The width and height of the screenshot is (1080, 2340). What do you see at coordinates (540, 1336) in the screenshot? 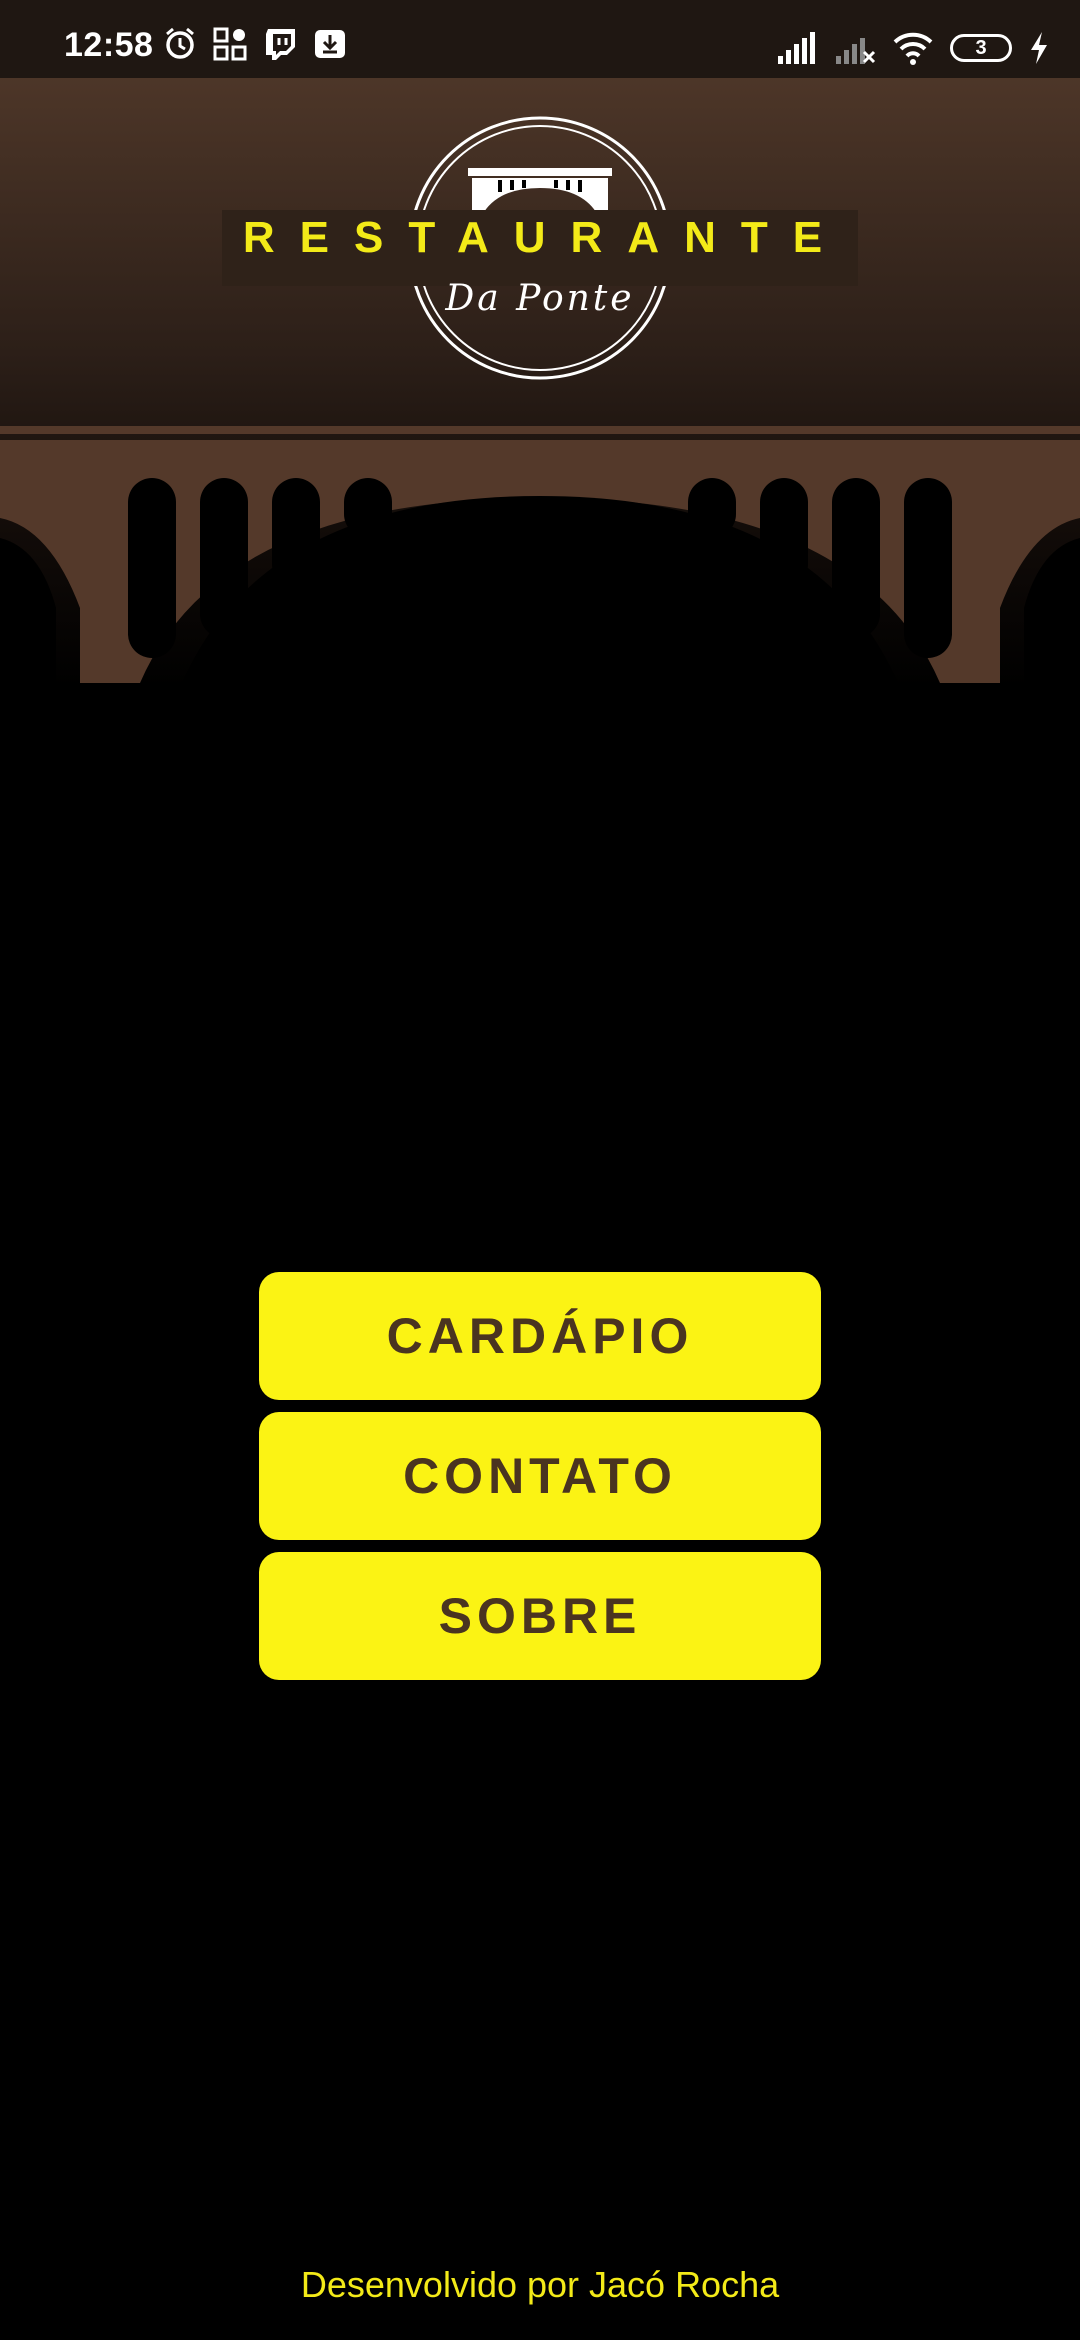
I see `cardapio-button: CARDÁPIO` at bounding box center [540, 1336].